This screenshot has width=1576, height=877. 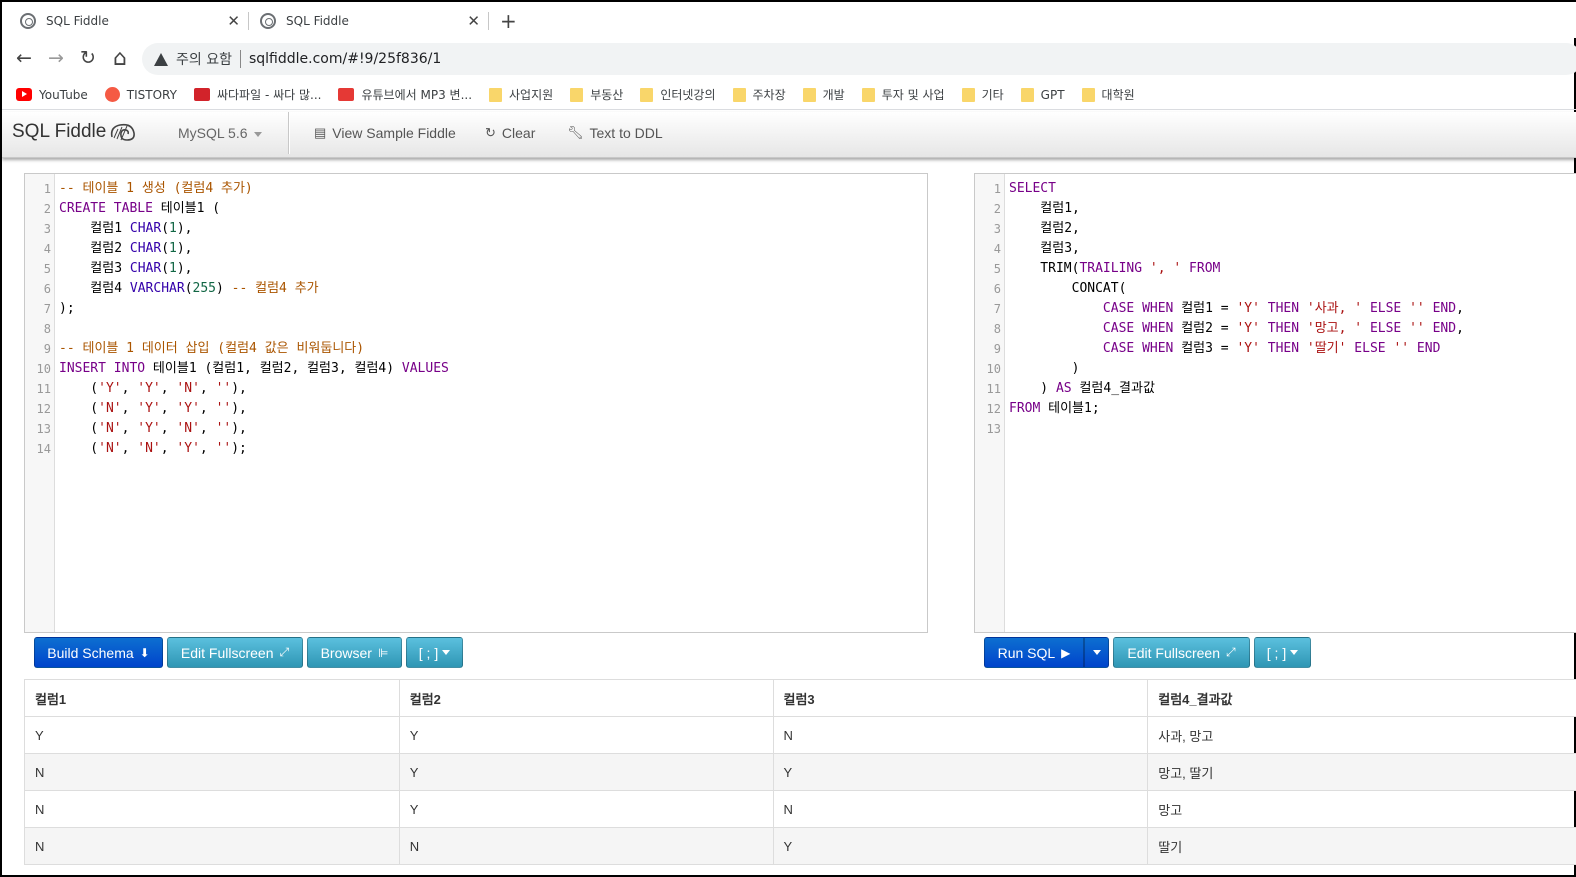 What do you see at coordinates (1275, 369) in the screenshot?
I see `code-line: 10 )` at bounding box center [1275, 369].